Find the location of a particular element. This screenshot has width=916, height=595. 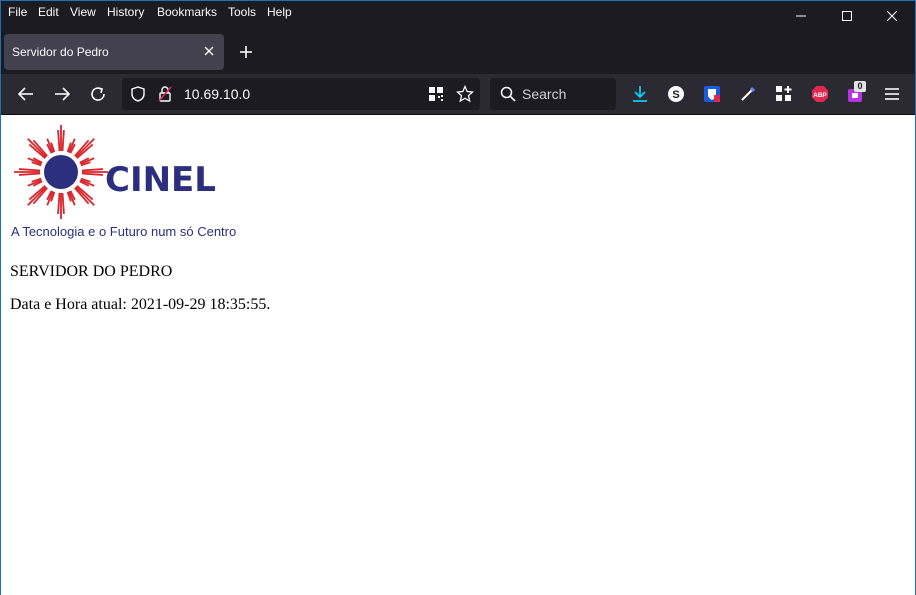

logo-tagline: A Tecnologia e o Futuro num só Centro is located at coordinates (124, 231).